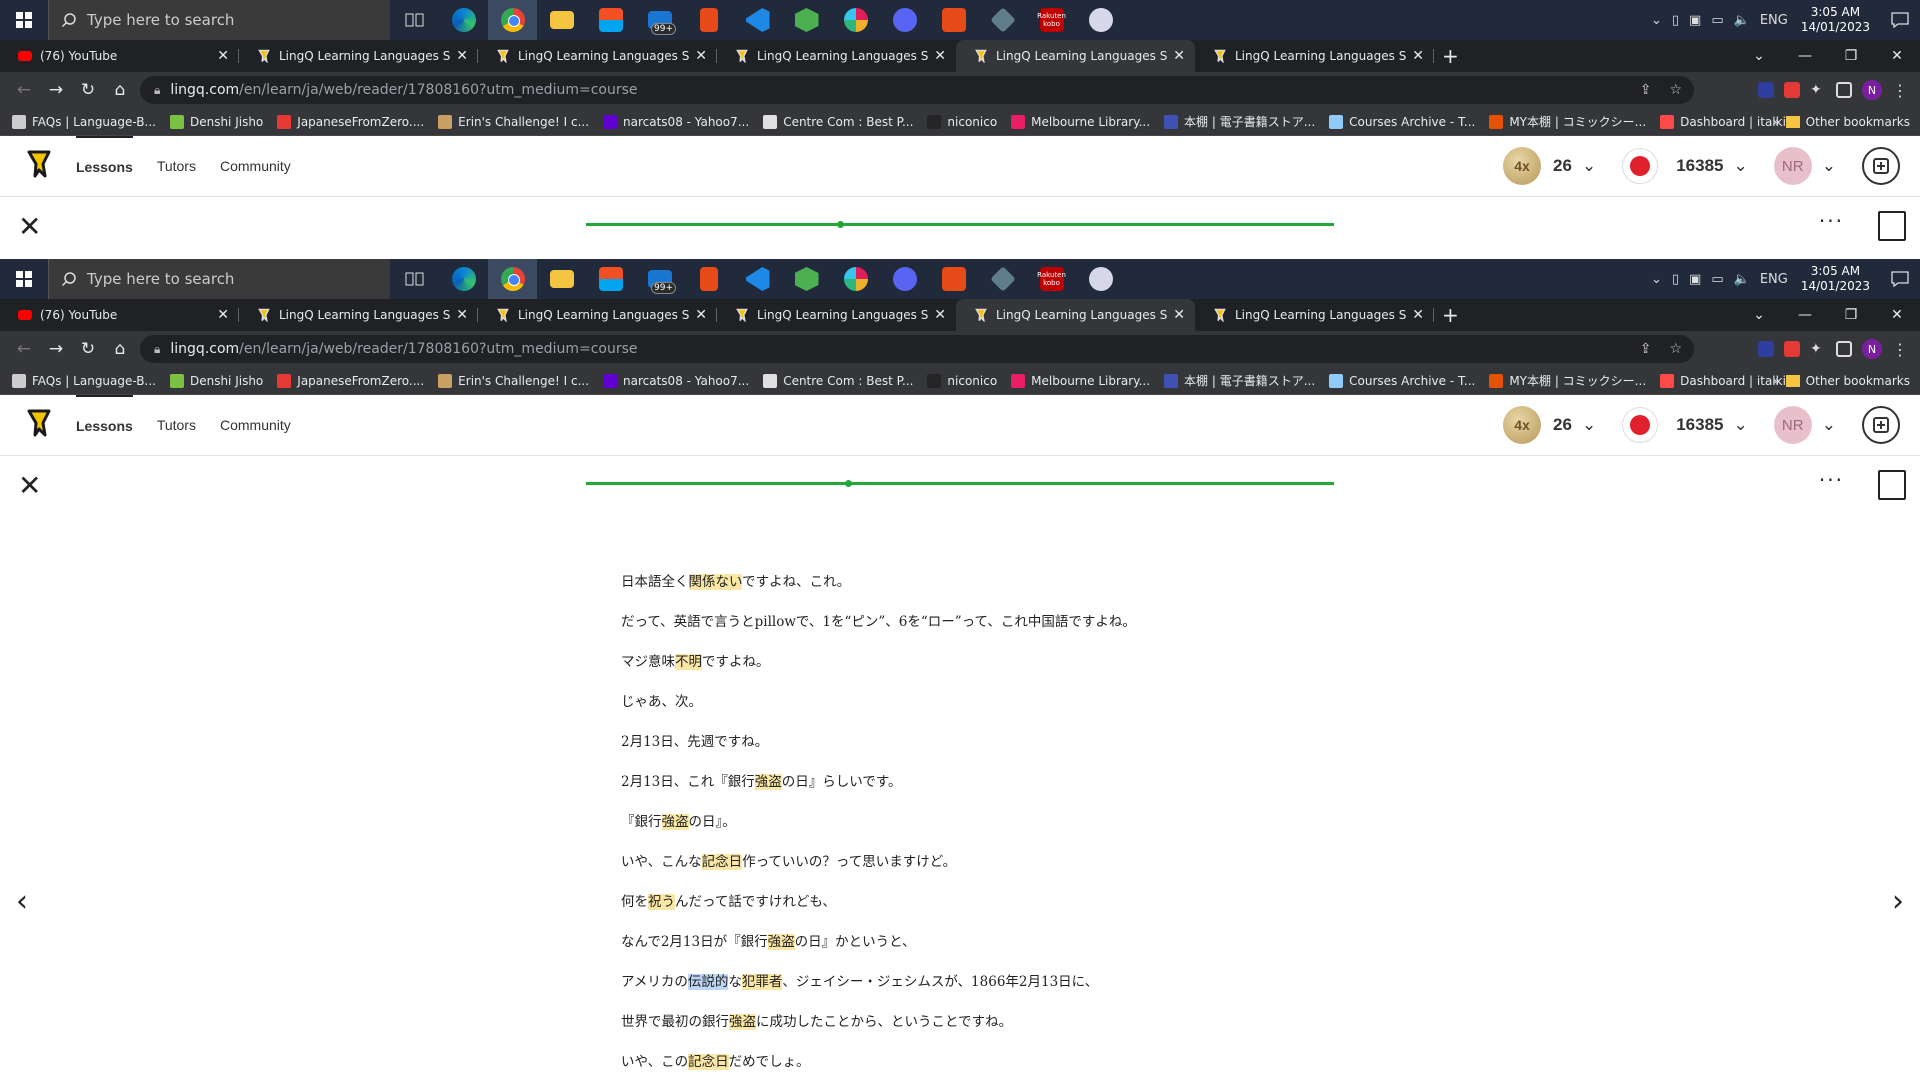 The width and height of the screenshot is (1920, 1082). Describe the element at coordinates (1898, 901) in the screenshot. I see `next-page-arrow-icon: ›` at that location.